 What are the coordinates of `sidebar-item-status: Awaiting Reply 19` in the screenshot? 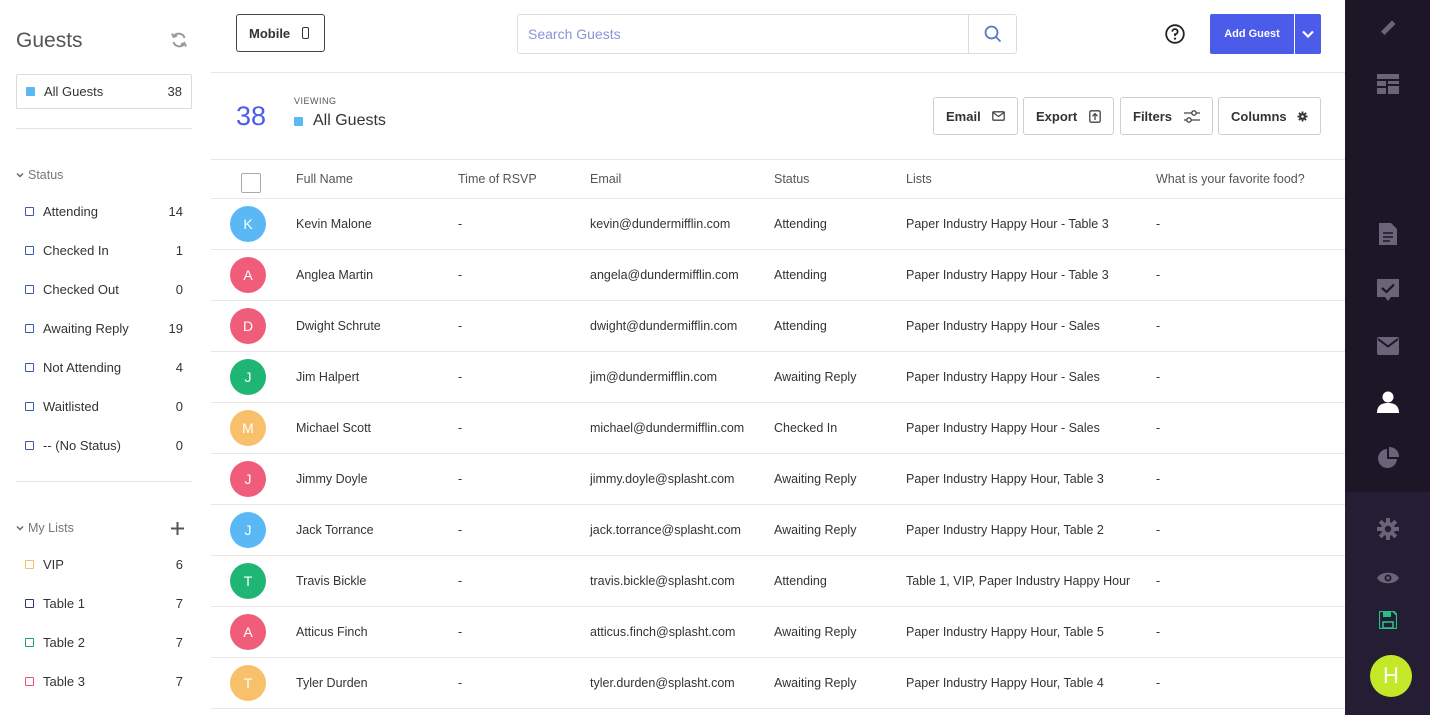 It's located at (104, 328).